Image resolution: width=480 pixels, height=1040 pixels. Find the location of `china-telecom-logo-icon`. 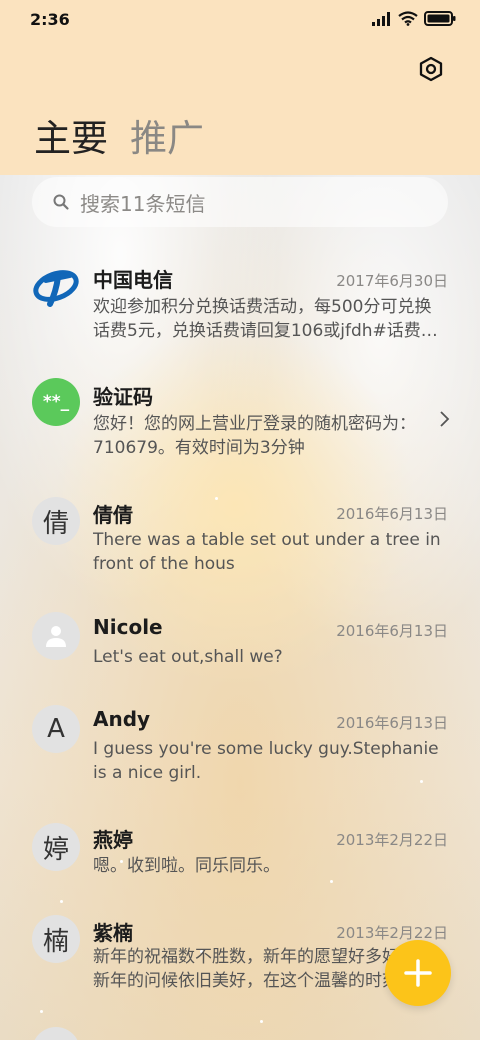

china-telecom-logo-icon is located at coordinates (56, 288).